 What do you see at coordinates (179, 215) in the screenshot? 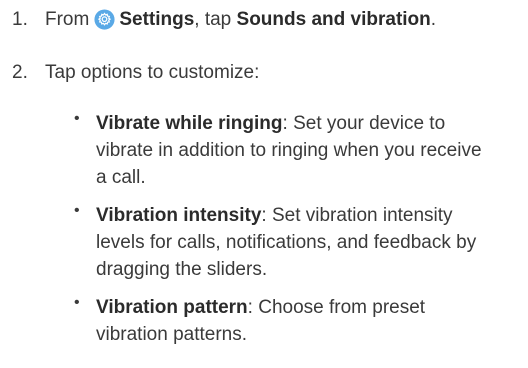
I see `option-title: Vibration intensity` at bounding box center [179, 215].